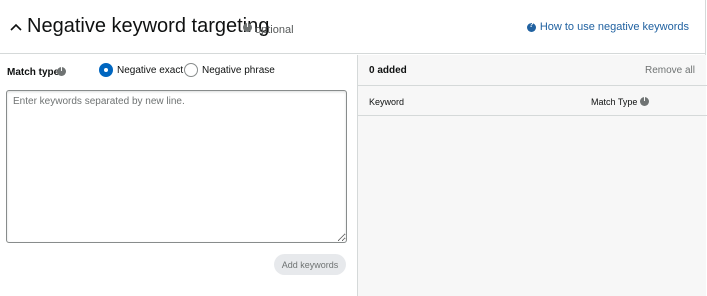 The width and height of the screenshot is (707, 296). Describe the element at coordinates (614, 27) in the screenshot. I see `how-to-link-label: How to use negative keywords` at that location.